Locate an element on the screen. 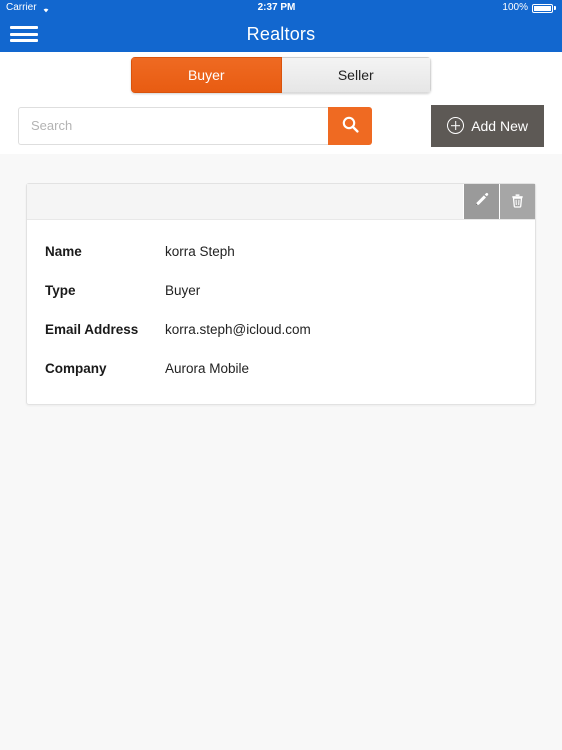 The width and height of the screenshot is (562, 750). tab-buyer: Buyer is located at coordinates (206, 74).